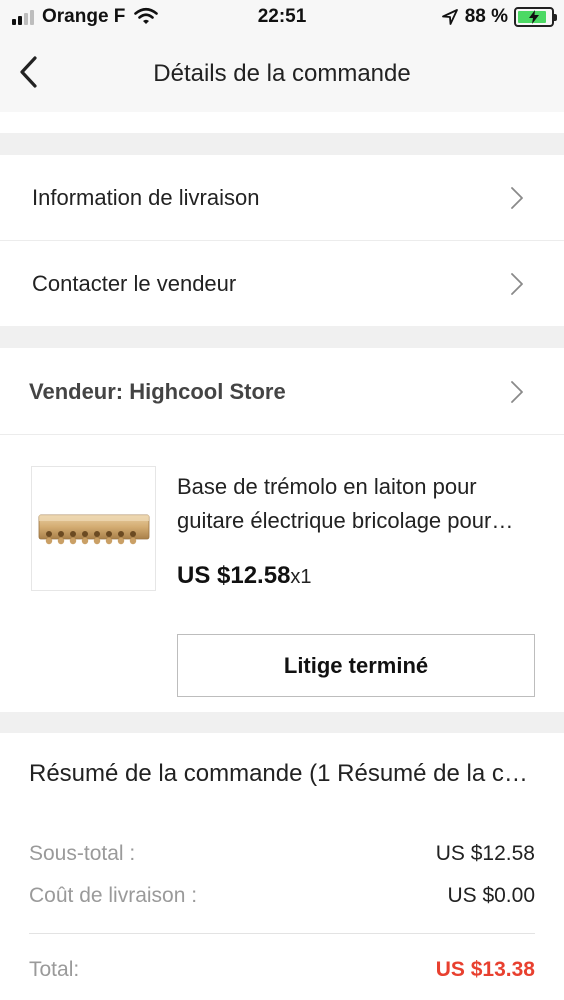 The image size is (564, 1000). I want to click on contact-seller-row: Contacter le vendeur, so click(282, 283).